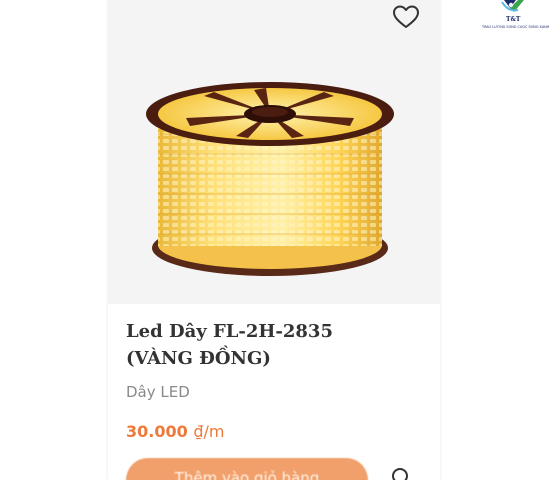 This screenshot has width=550, height=480. I want to click on product-price: 30.000 ₫/m, so click(175, 431).